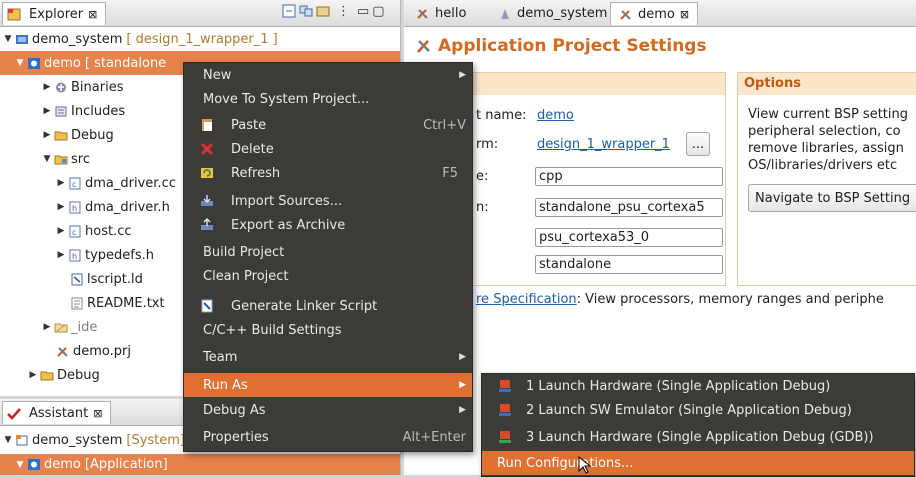  Describe the element at coordinates (328, 357) in the screenshot. I see `menu-item-team: Team ▶` at that location.